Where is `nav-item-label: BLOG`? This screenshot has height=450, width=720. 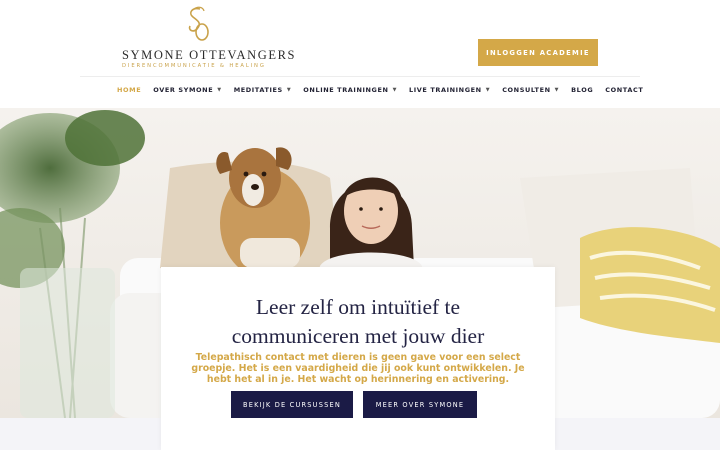 nav-item-label: BLOG is located at coordinates (582, 90).